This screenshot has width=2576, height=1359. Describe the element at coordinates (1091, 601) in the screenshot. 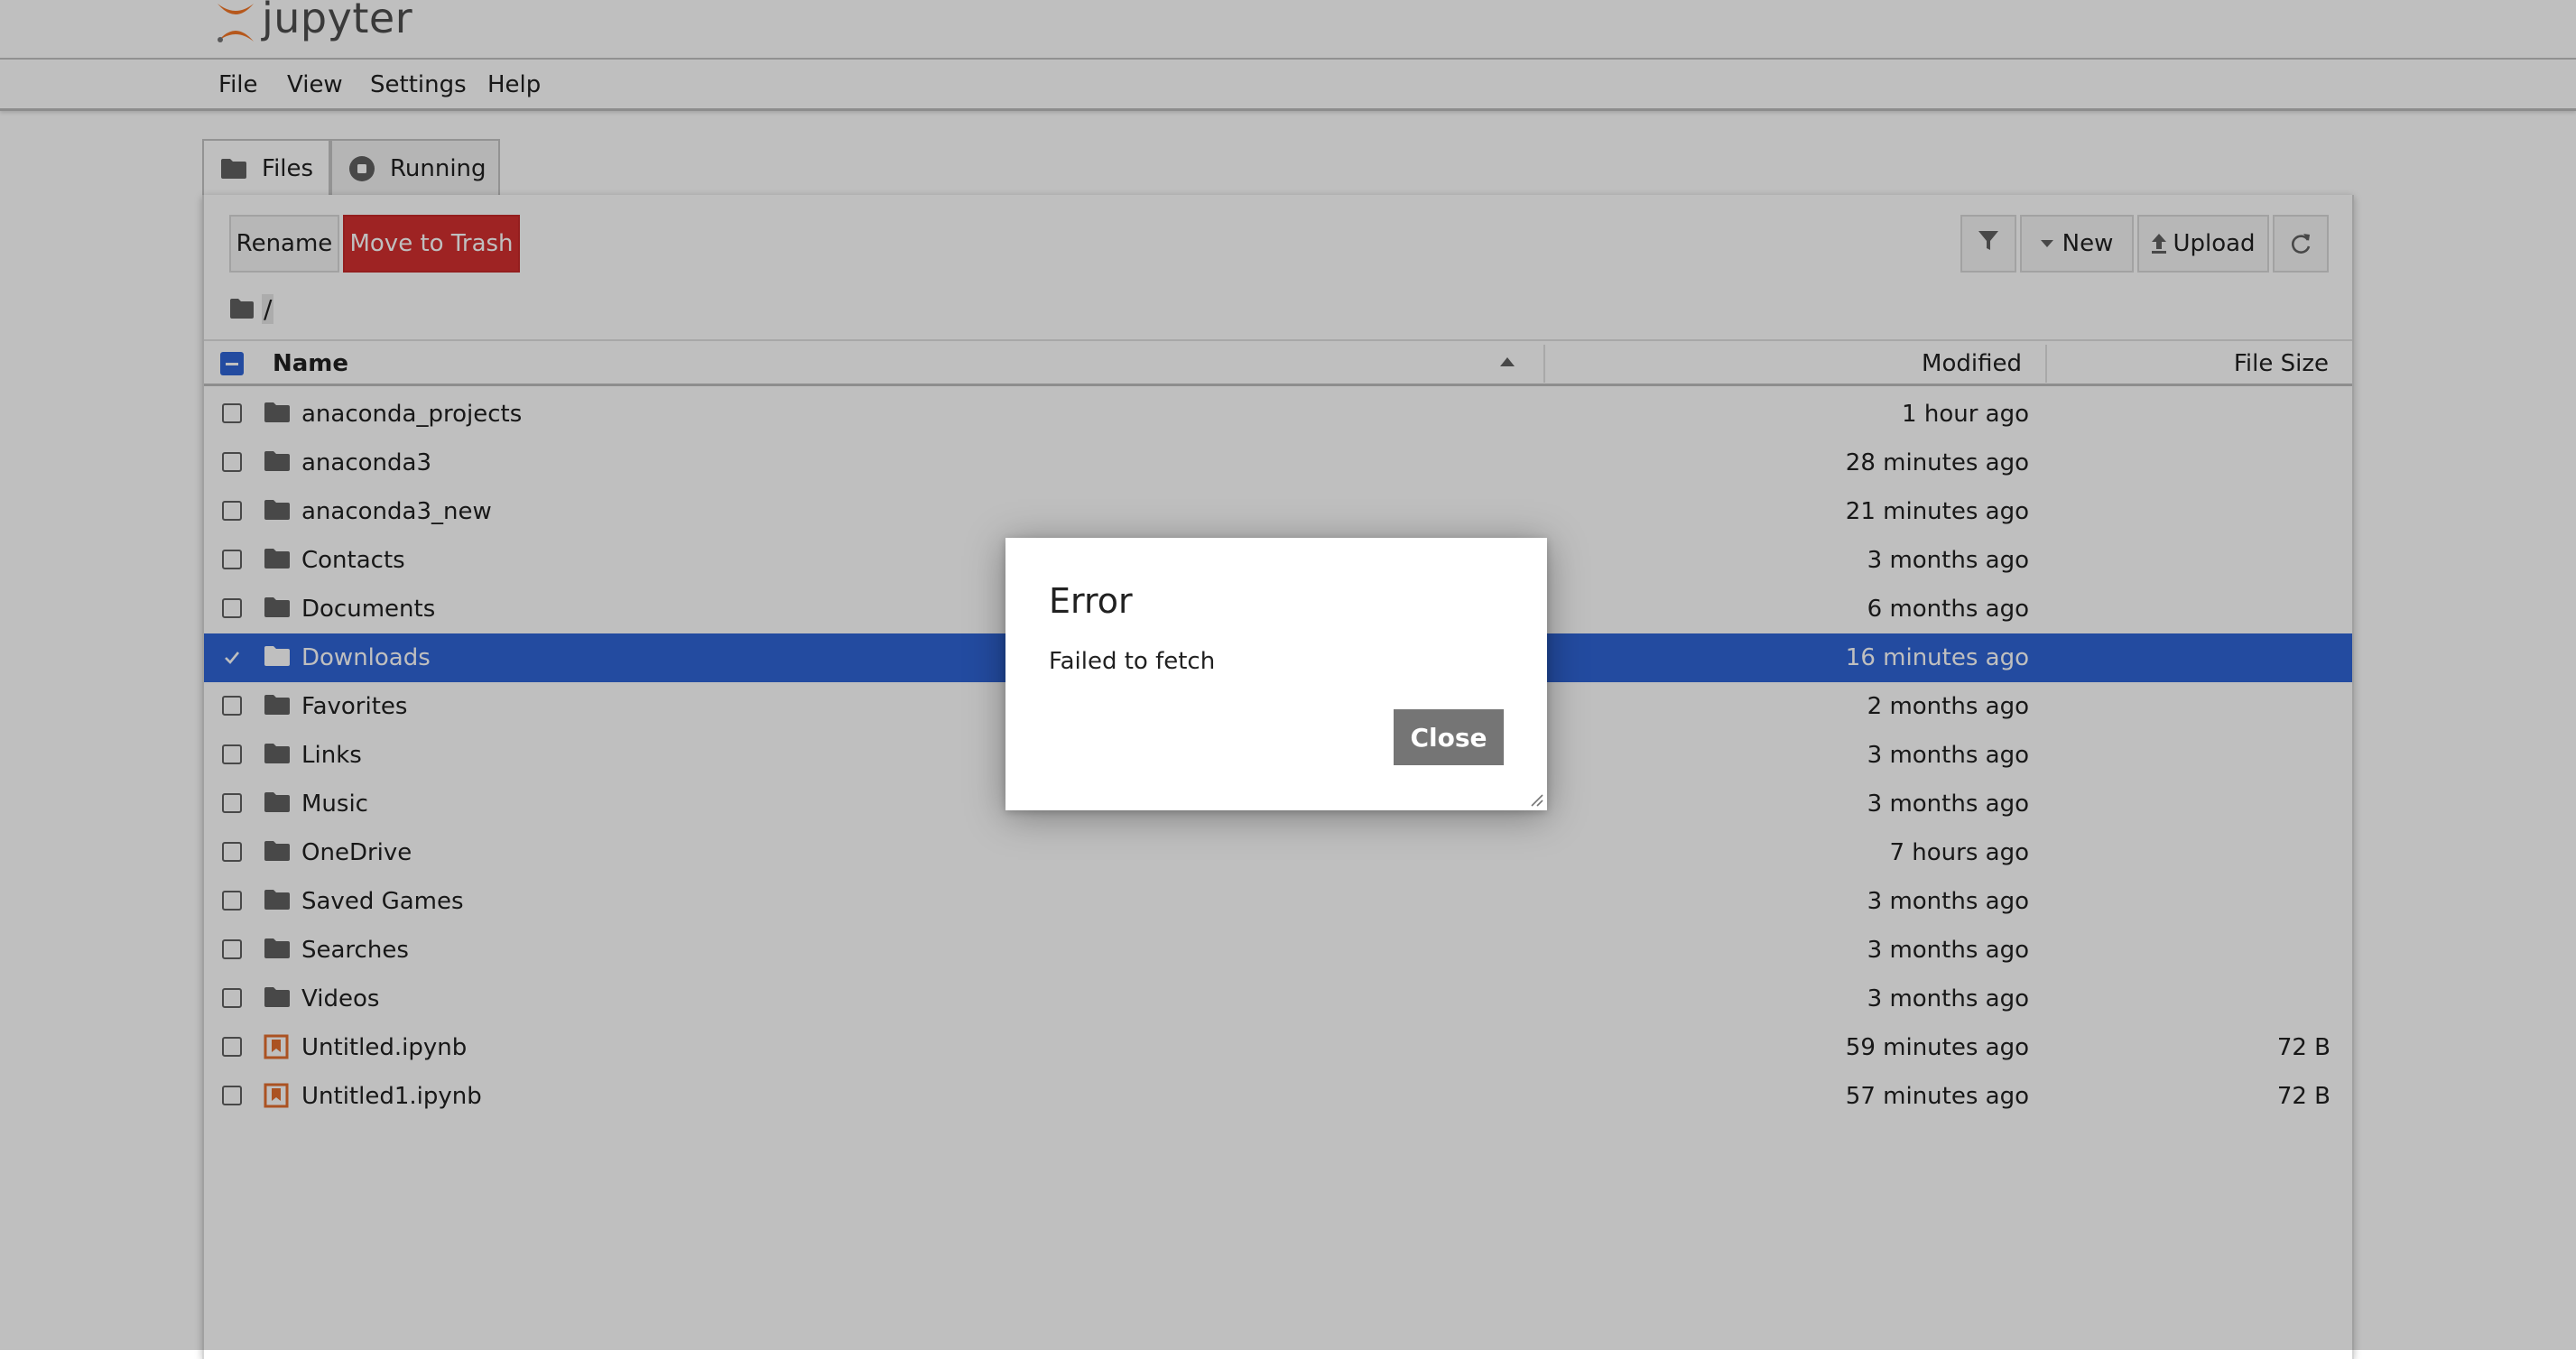

I see `dialog-title: Error` at that location.